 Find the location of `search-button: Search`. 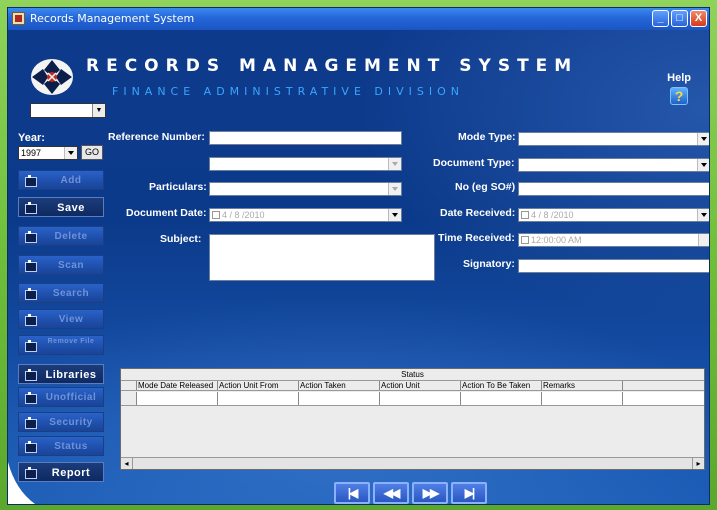

search-button: Search is located at coordinates (61, 293).